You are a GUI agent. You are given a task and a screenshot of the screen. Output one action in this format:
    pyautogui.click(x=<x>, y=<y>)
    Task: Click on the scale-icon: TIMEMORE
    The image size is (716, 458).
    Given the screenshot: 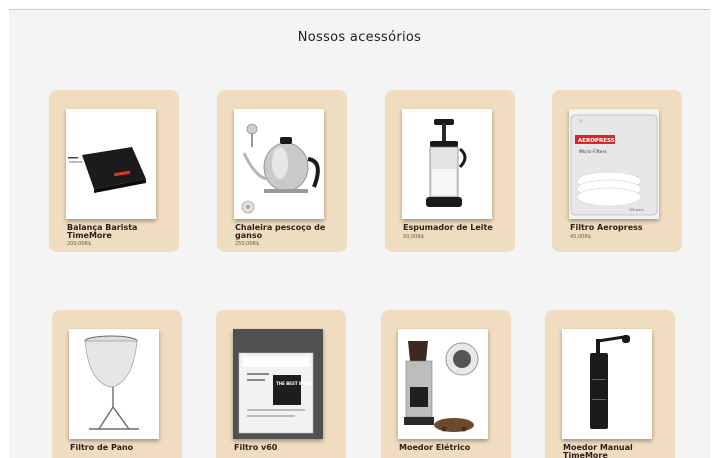 What is the action you would take?
    pyautogui.click(x=111, y=164)
    